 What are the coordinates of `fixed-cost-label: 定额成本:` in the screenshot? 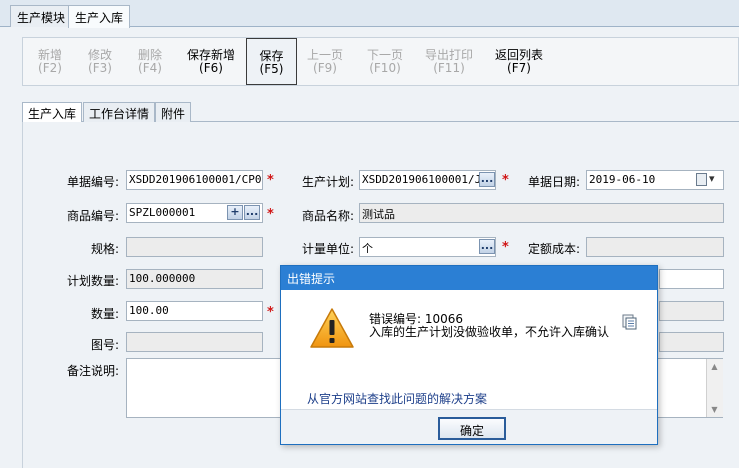 It's located at (553, 249).